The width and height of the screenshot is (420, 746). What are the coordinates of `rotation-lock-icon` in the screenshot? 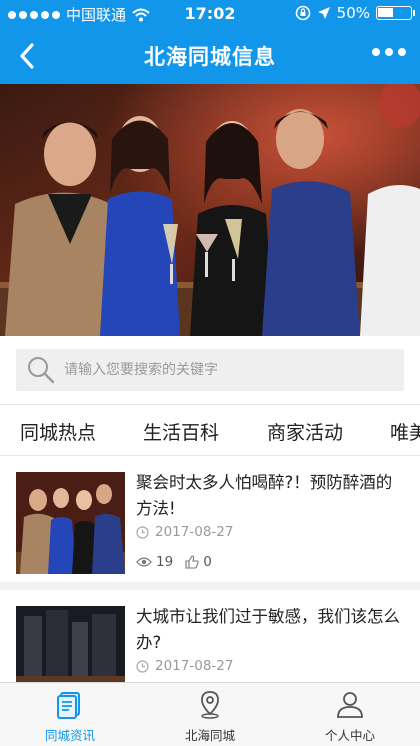 It's located at (302, 13).